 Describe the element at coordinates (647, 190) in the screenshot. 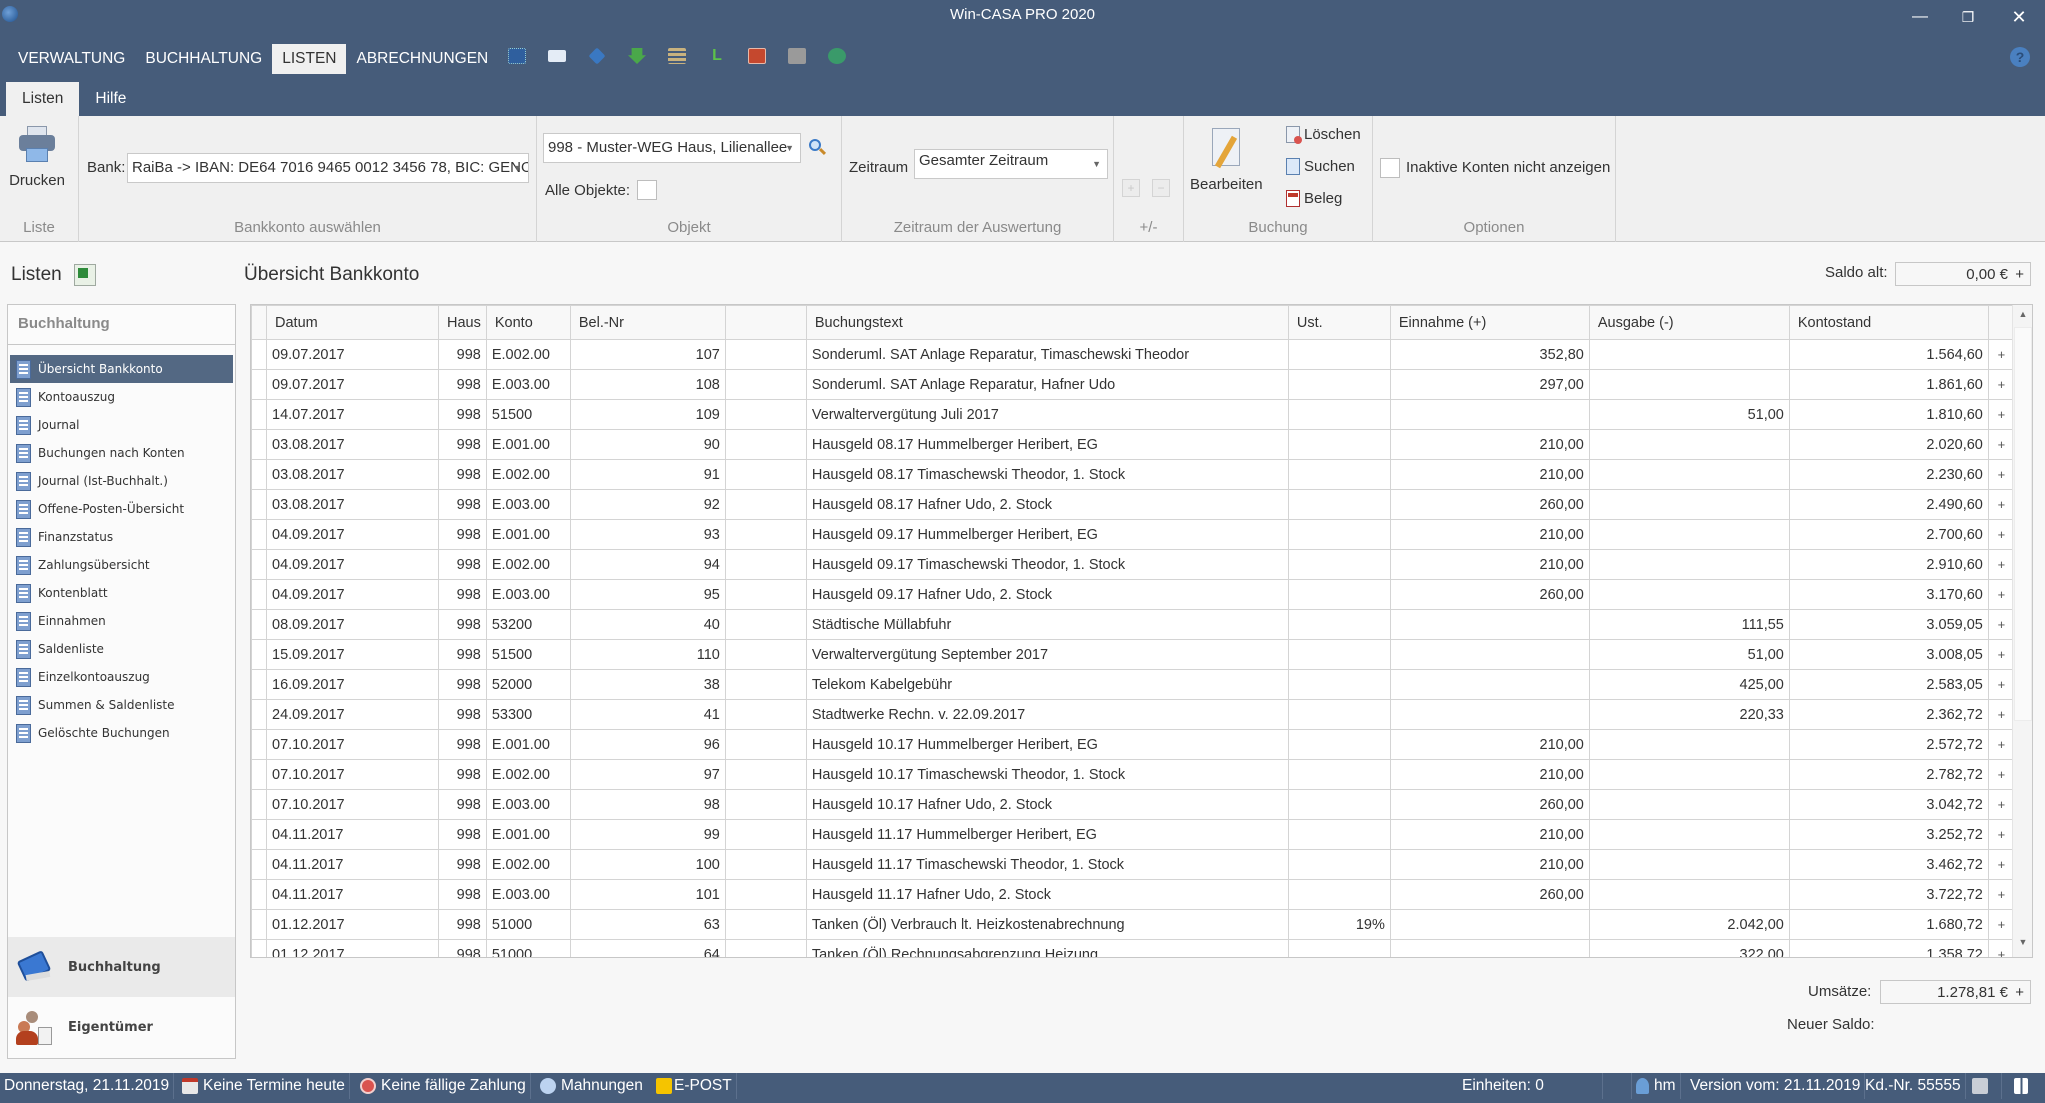

I see `alle-objekte-checkbox` at that location.